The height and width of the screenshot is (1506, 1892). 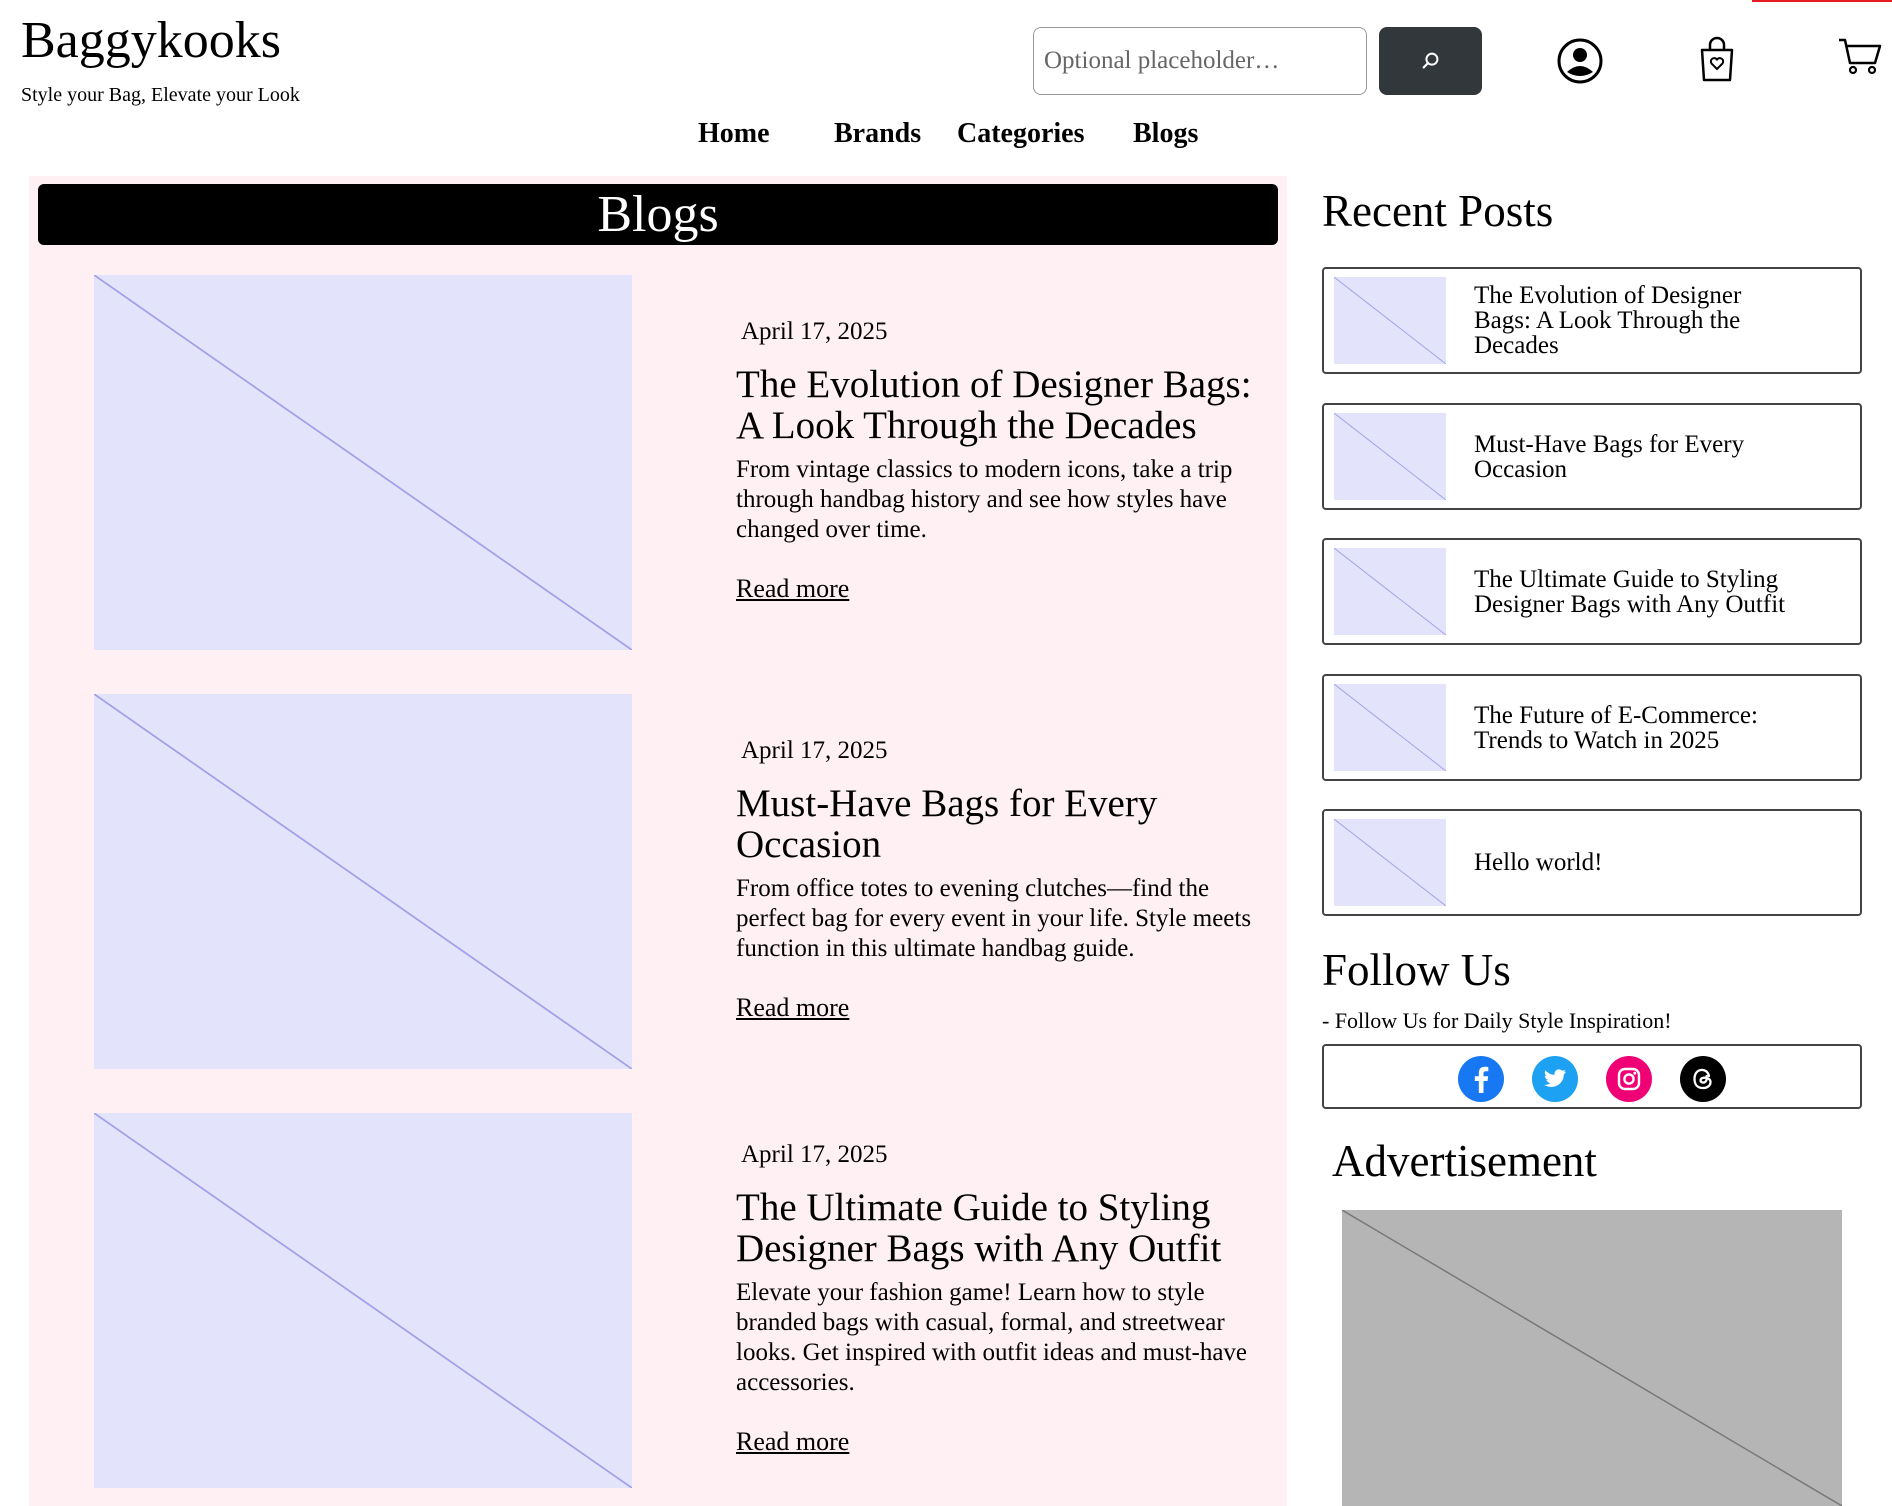 I want to click on search-button, so click(x=1430, y=61).